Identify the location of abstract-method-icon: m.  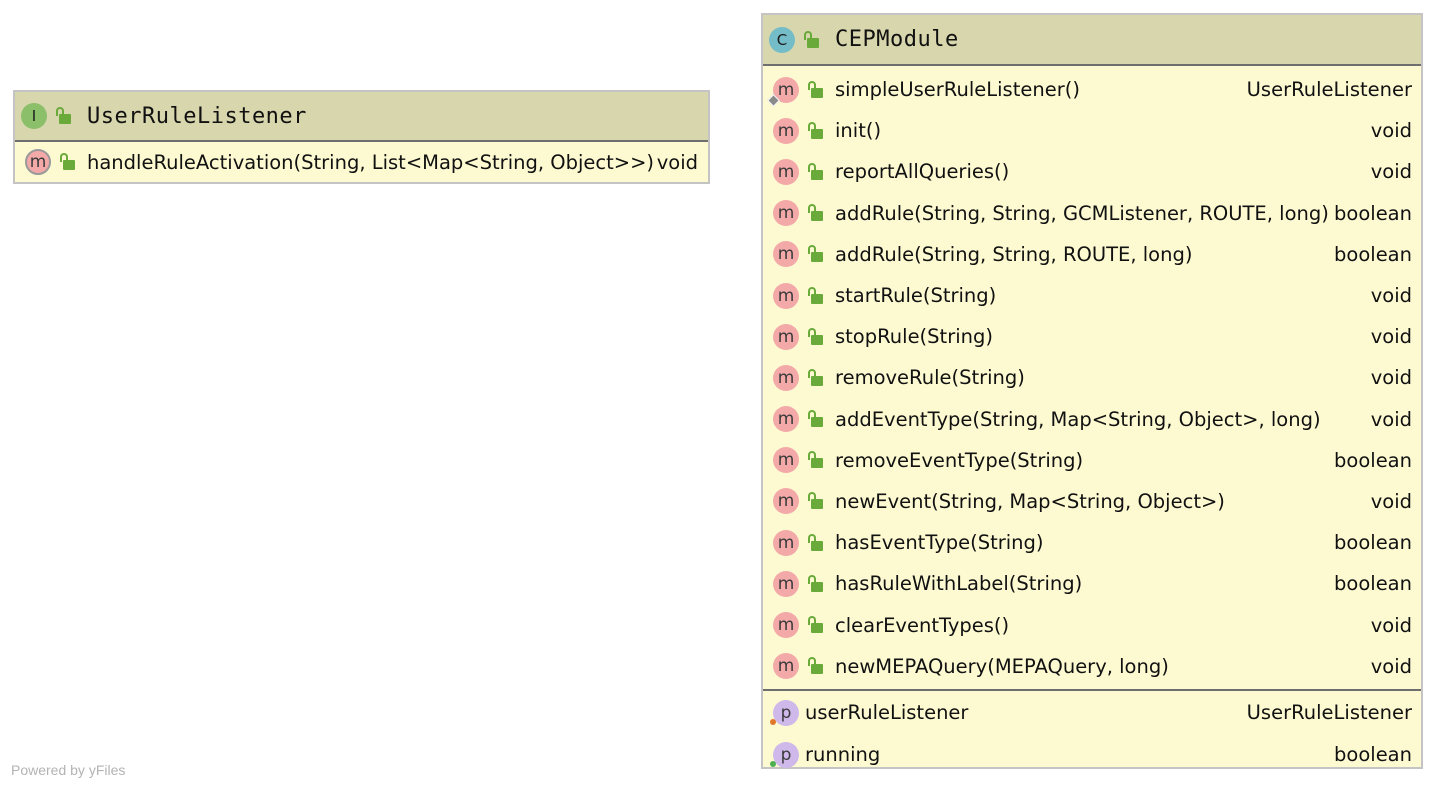
(38, 162).